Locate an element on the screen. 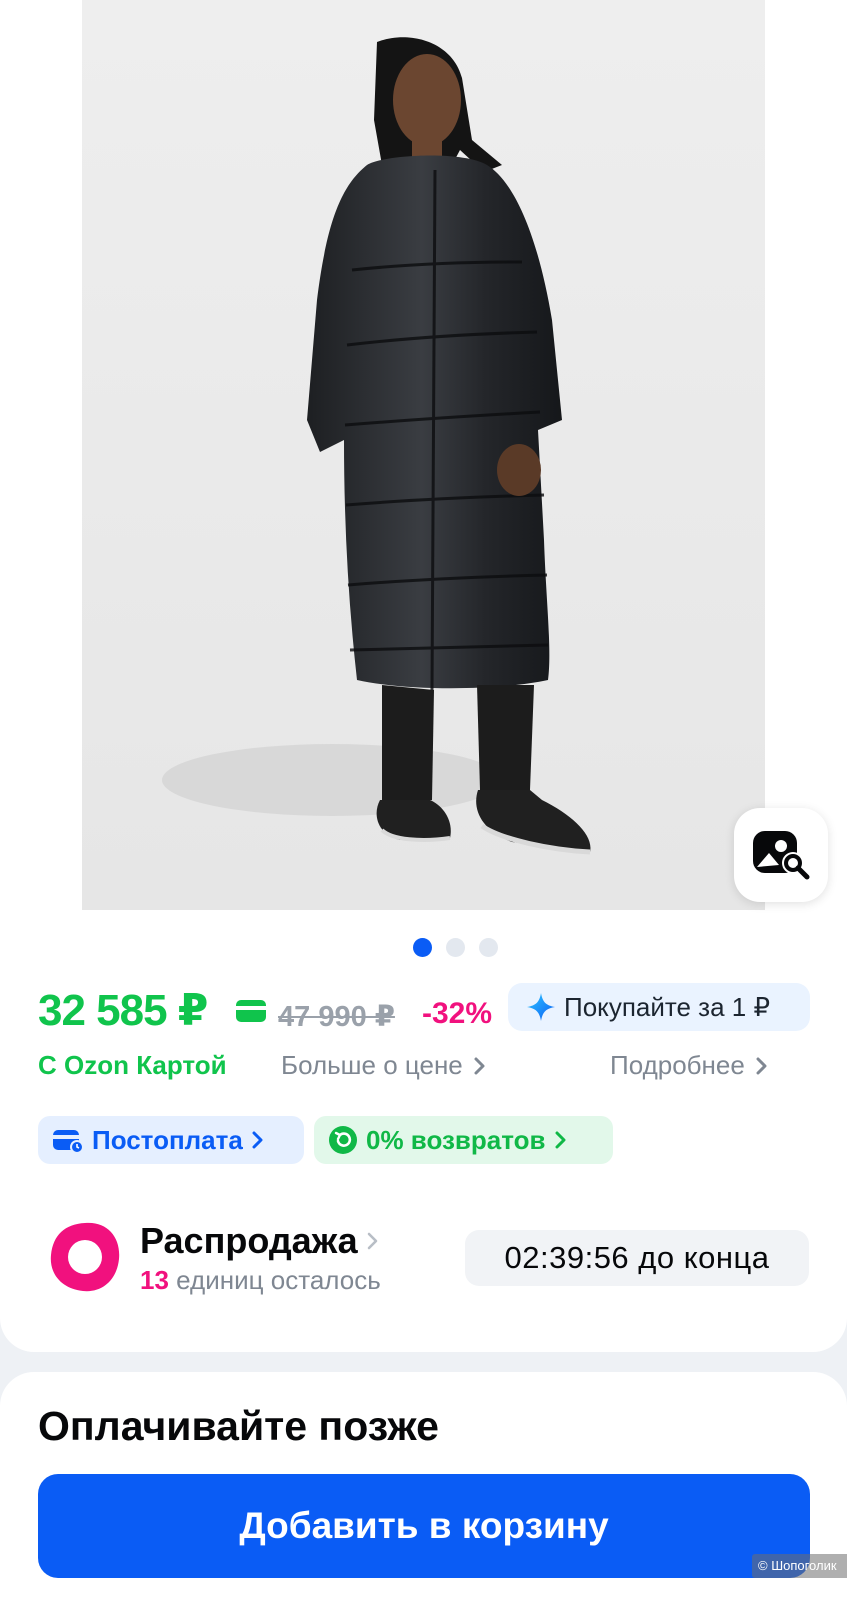 The width and height of the screenshot is (847, 1600). sale-title-link: Распродажа is located at coordinates (260, 1241).